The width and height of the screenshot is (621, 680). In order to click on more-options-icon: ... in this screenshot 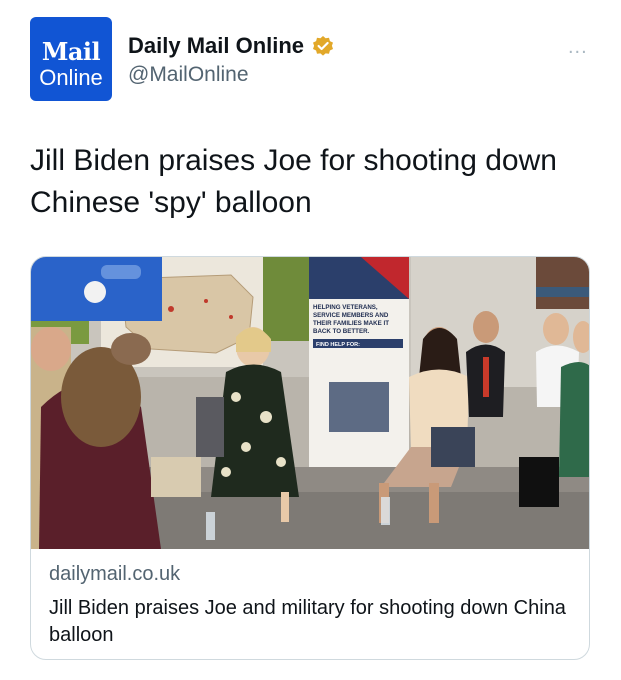, I will do `click(578, 47)`.